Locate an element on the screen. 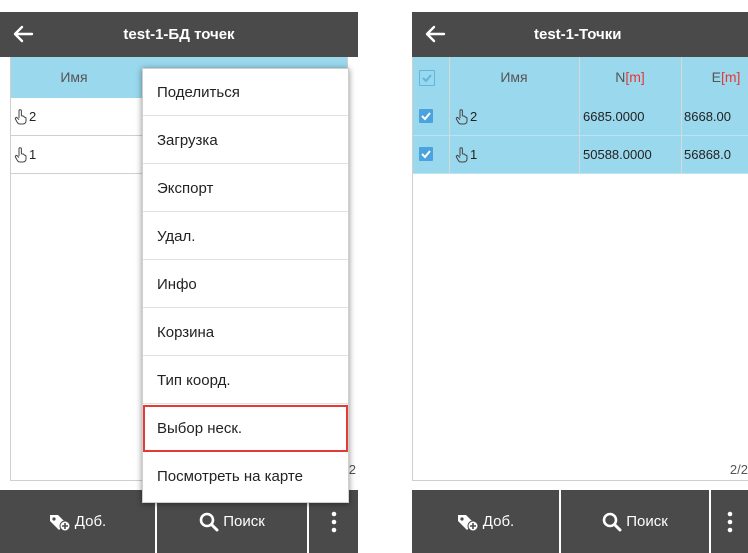 This screenshot has height=553, width=748. select-all-checkbox-icon is located at coordinates (427, 78).